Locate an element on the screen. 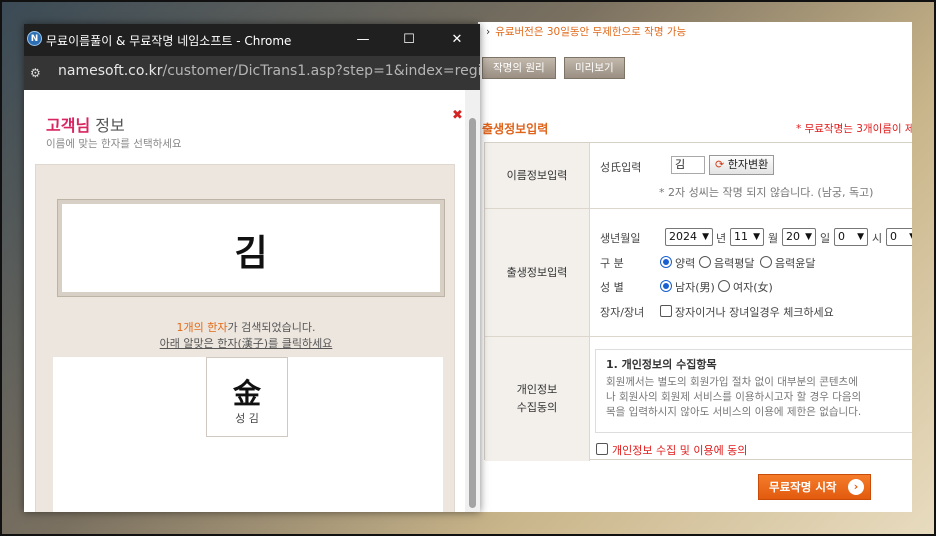 Image resolution: width=936 pixels, height=536 pixels. site-settings-icon: ⚙ is located at coordinates (38, 73).